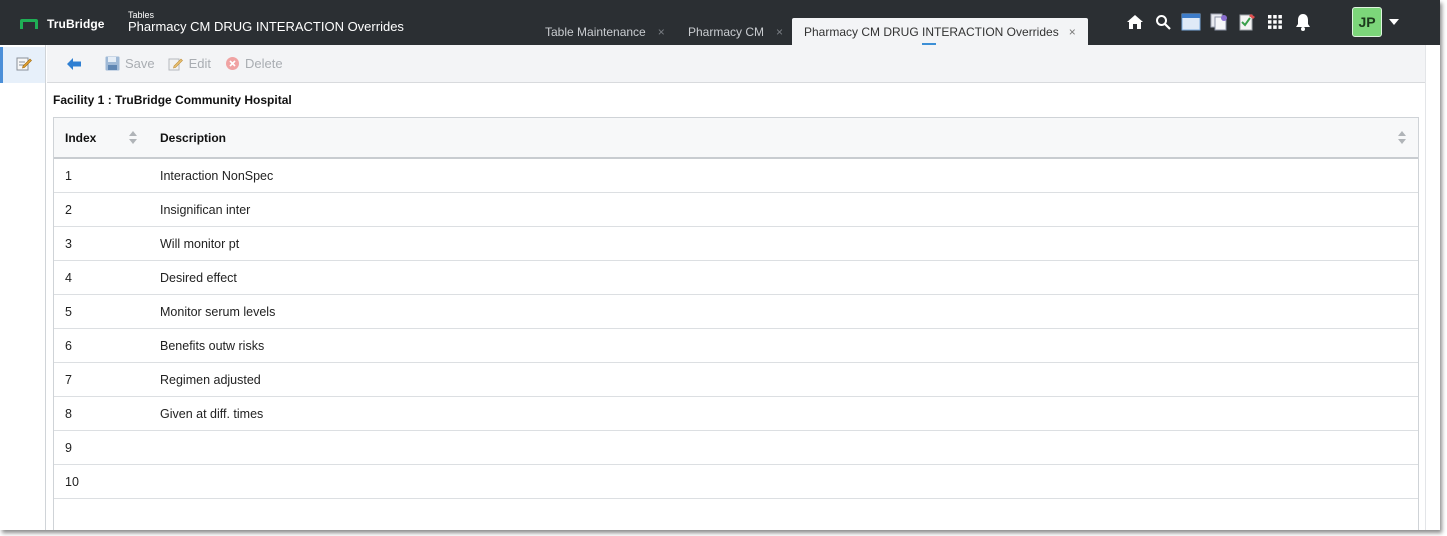 This screenshot has height=536, width=1447. I want to click on cell-description: Insignifican inter, so click(205, 209).